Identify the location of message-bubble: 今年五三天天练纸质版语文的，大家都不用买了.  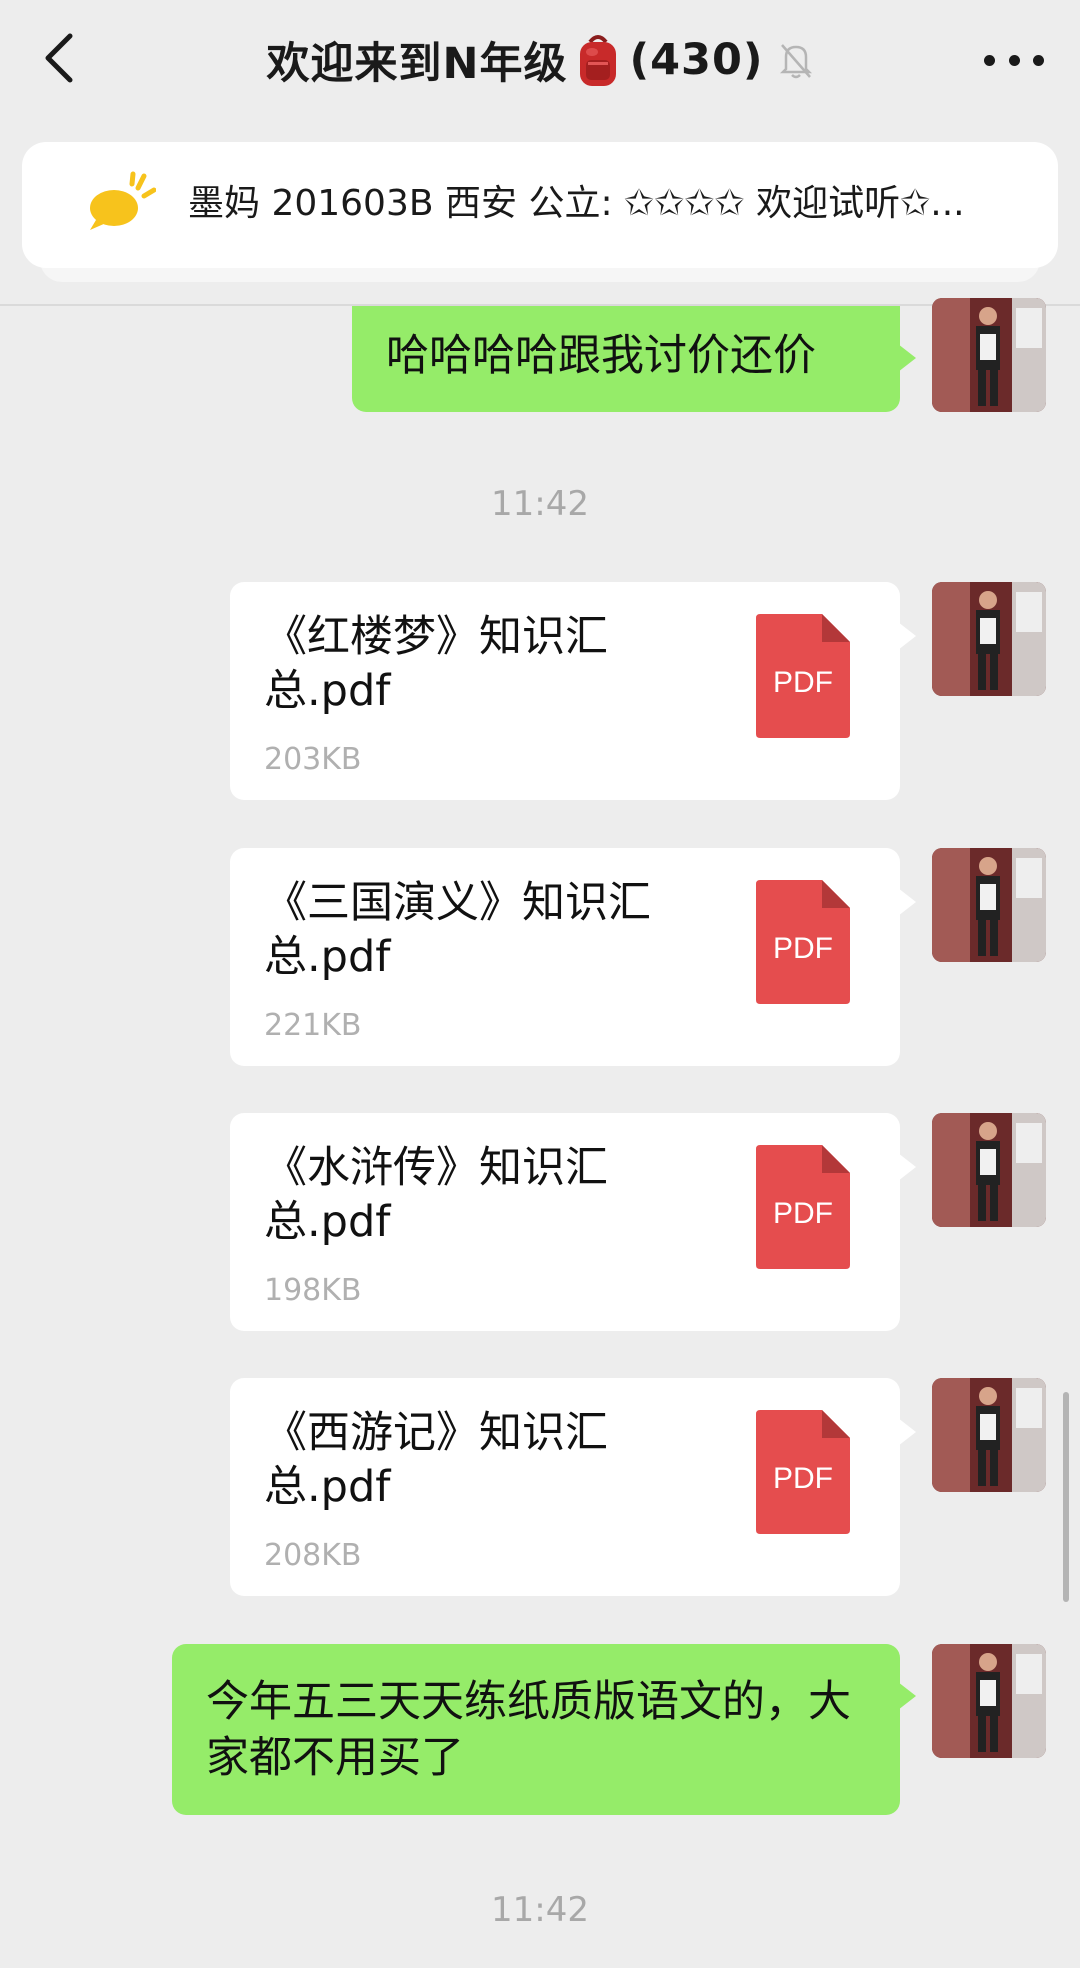
(544, 1729).